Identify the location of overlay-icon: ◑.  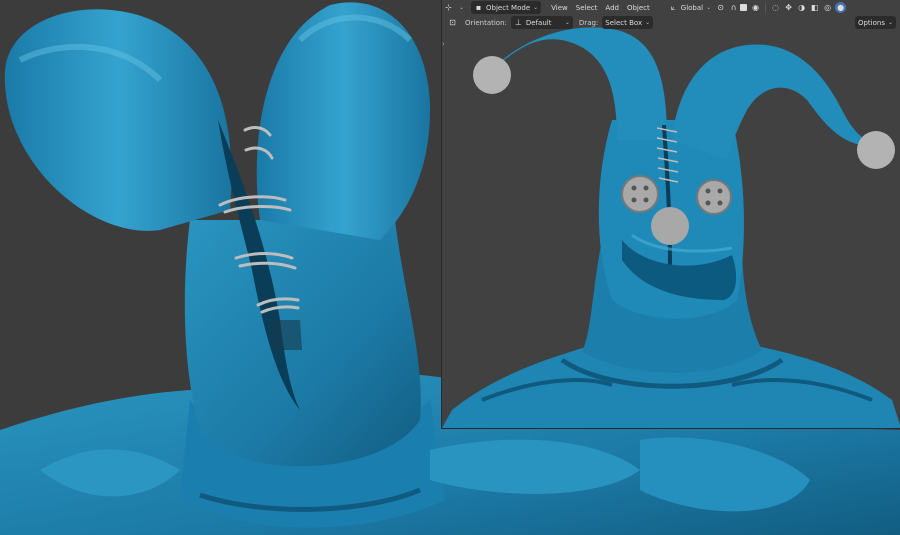
(801, 7).